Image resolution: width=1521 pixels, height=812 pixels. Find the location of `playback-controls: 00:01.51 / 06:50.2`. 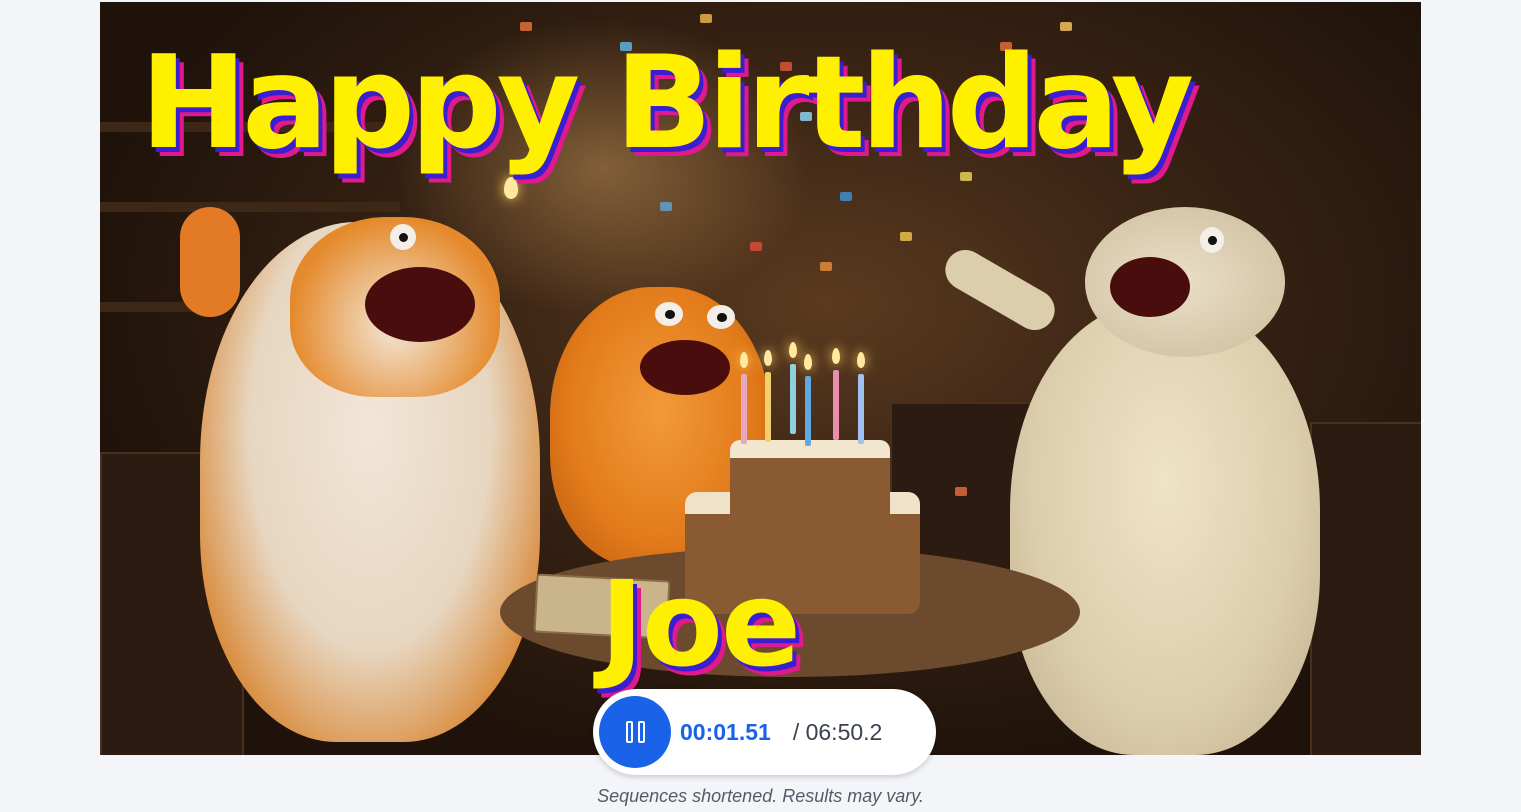

playback-controls: 00:01.51 / 06:50.2 is located at coordinates (764, 732).